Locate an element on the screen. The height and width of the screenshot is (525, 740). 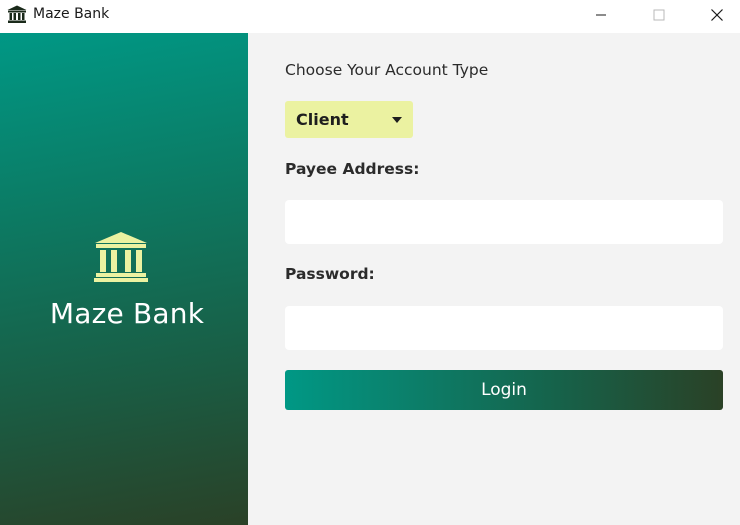
account-type-select: Client is located at coordinates (349, 119).